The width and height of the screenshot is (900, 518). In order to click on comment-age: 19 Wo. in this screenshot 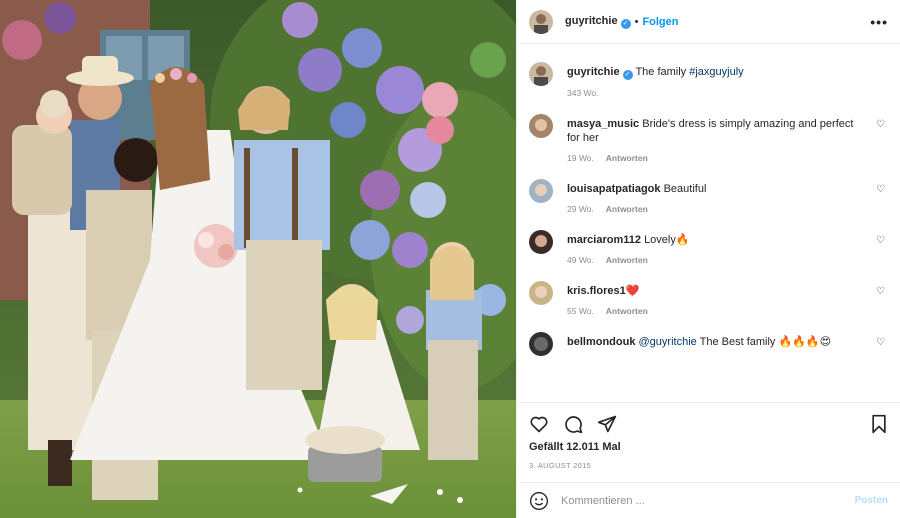, I will do `click(580, 158)`.